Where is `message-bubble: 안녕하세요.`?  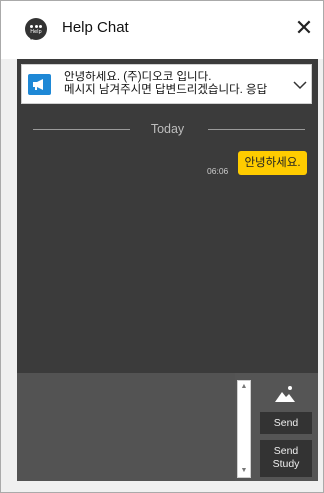 message-bubble: 안녕하세요. is located at coordinates (272, 163).